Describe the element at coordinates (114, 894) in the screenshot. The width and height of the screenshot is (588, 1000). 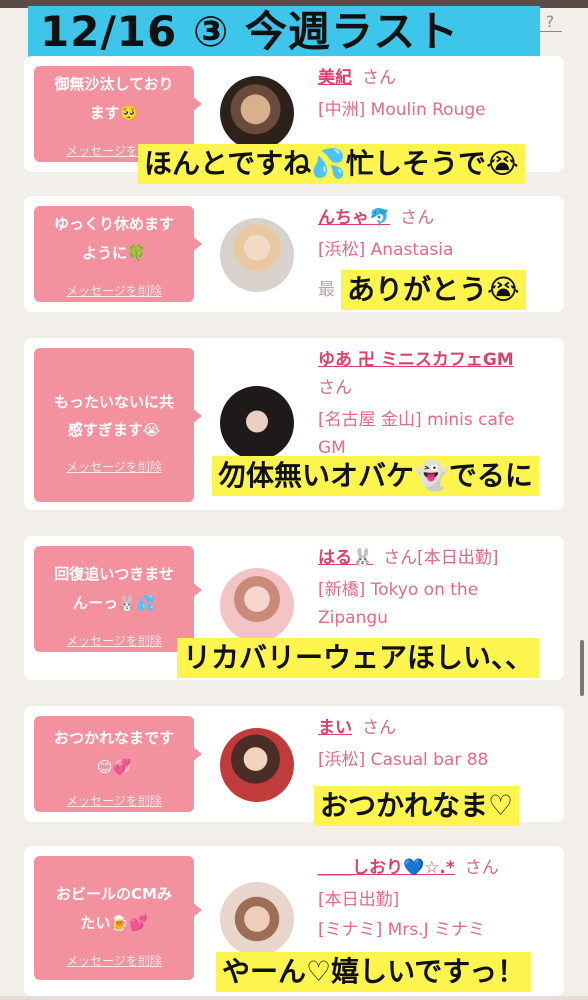
I see `message-line: おビールのCMみ` at that location.